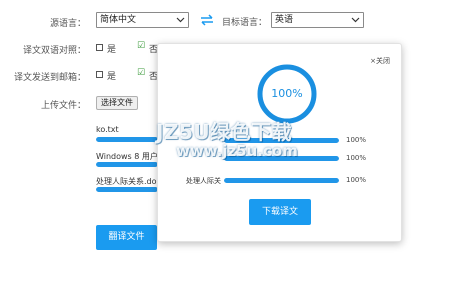  What do you see at coordinates (63, 106) in the screenshot?
I see `upload-label: 上传文件：` at bounding box center [63, 106].